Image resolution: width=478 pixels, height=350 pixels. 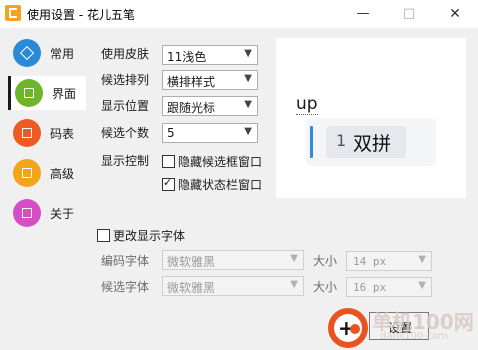 I want to click on grid-icon, so click(x=27, y=173).